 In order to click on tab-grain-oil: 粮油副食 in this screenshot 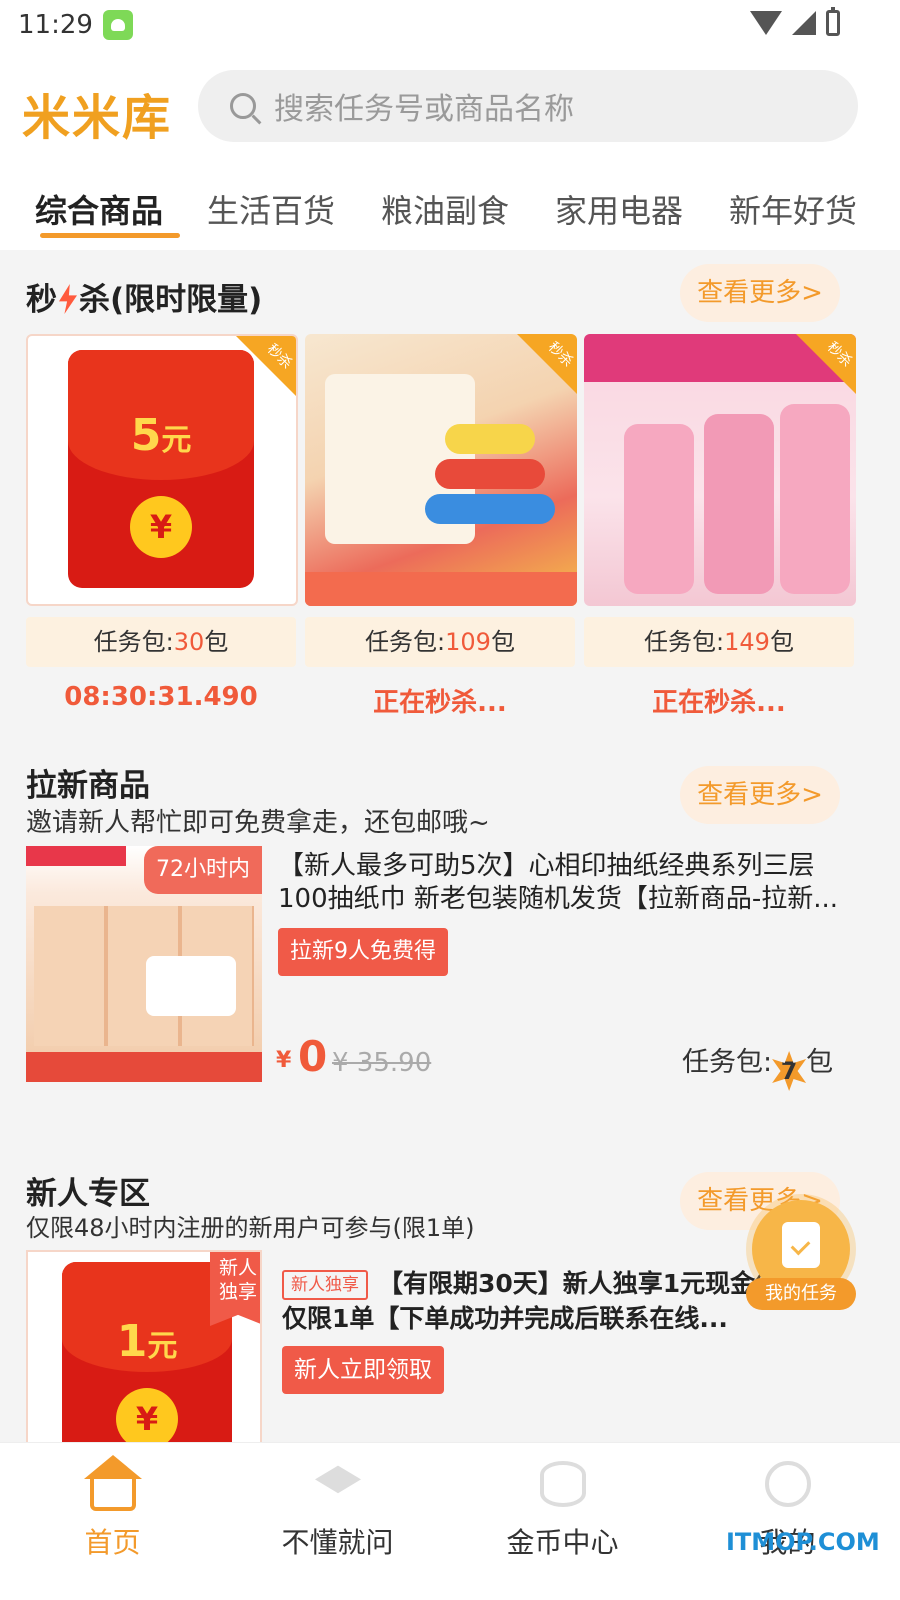, I will do `click(445, 205)`.